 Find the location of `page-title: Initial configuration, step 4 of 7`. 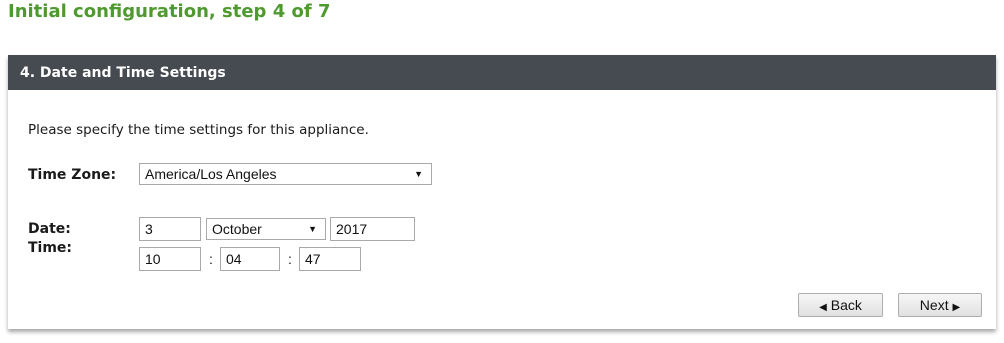

page-title: Initial configuration, step 4 of 7 is located at coordinates (169, 11).